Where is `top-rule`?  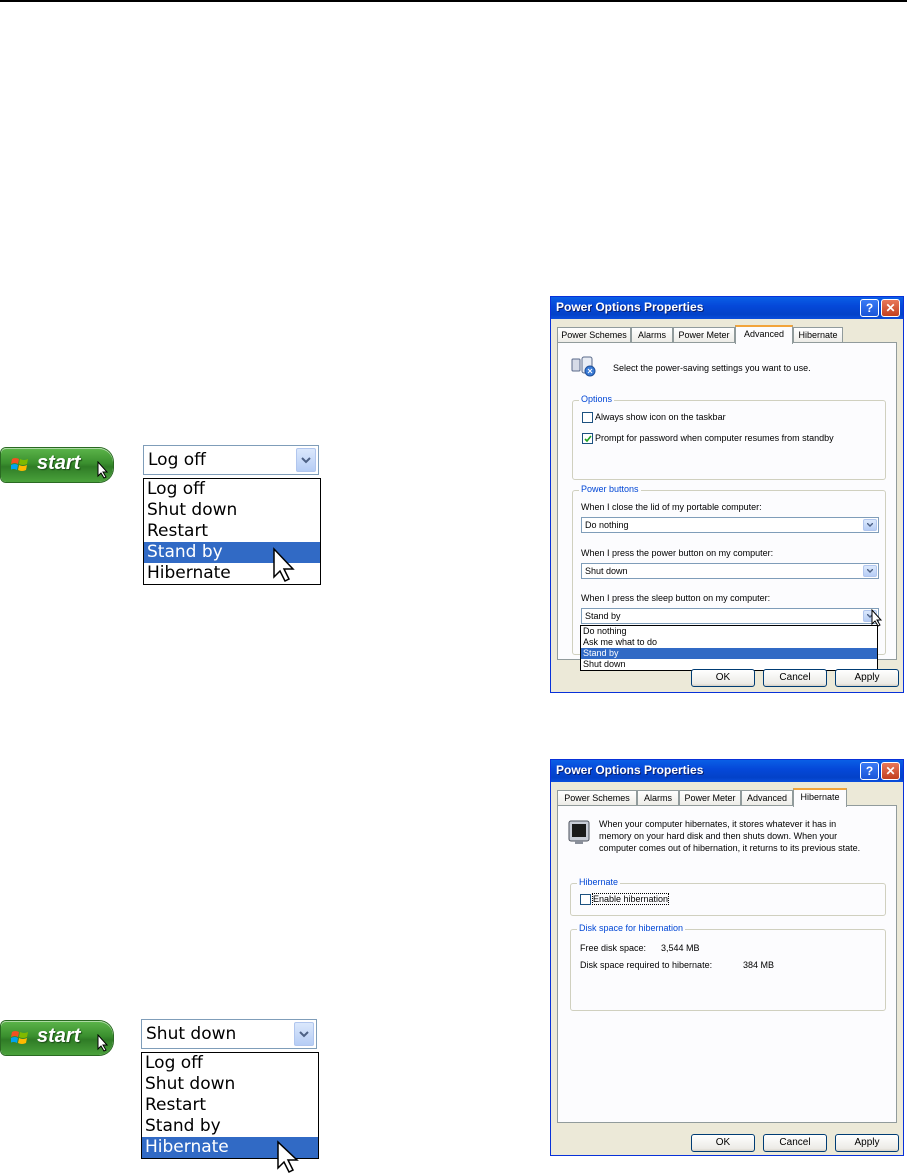
top-rule is located at coordinates (453, 1).